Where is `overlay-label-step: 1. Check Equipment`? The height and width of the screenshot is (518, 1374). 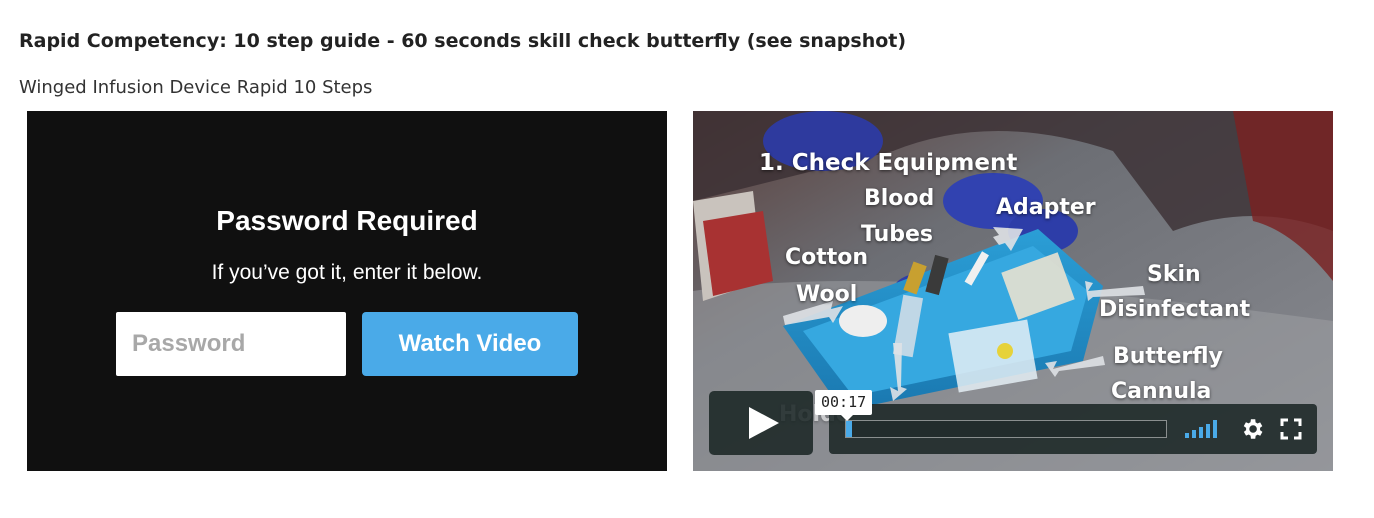 overlay-label-step: 1. Check Equipment is located at coordinates (888, 163).